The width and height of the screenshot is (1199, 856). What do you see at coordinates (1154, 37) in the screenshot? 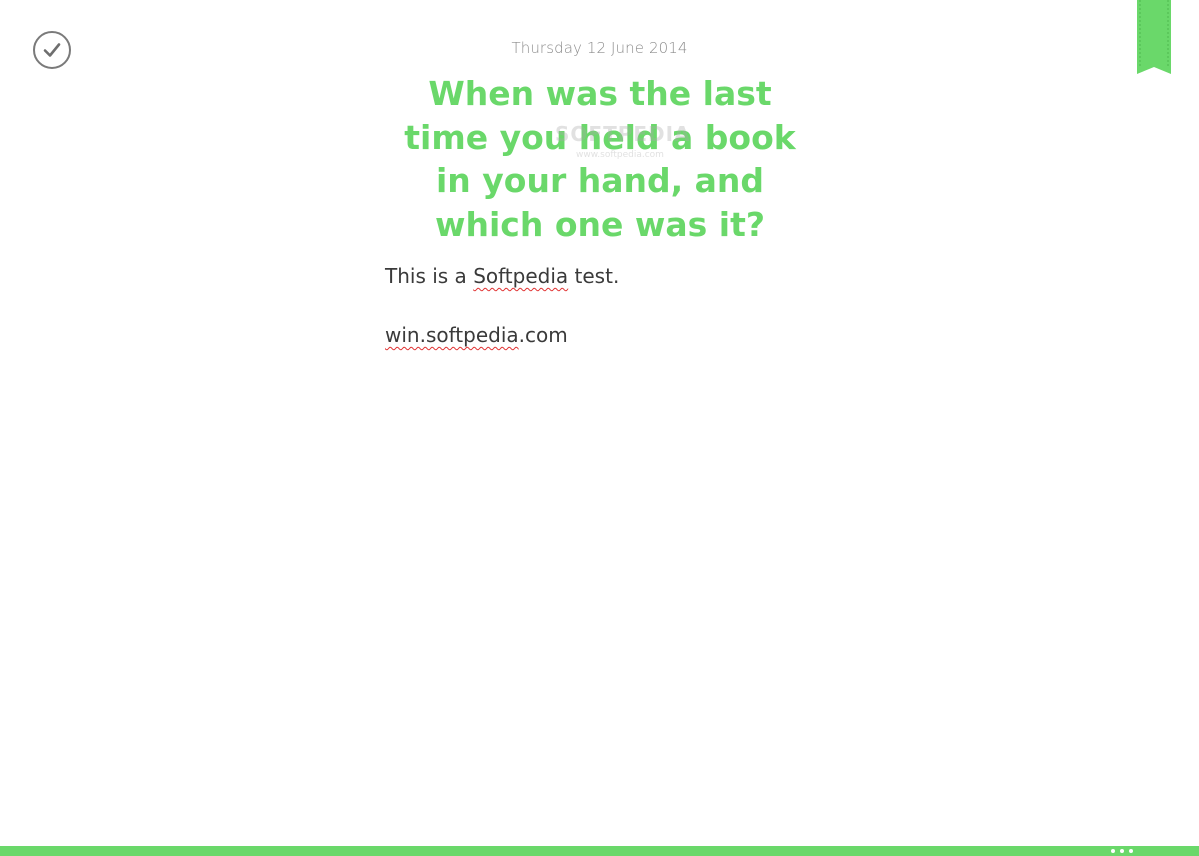
I see `bookmark-ribbon-icon` at bounding box center [1154, 37].